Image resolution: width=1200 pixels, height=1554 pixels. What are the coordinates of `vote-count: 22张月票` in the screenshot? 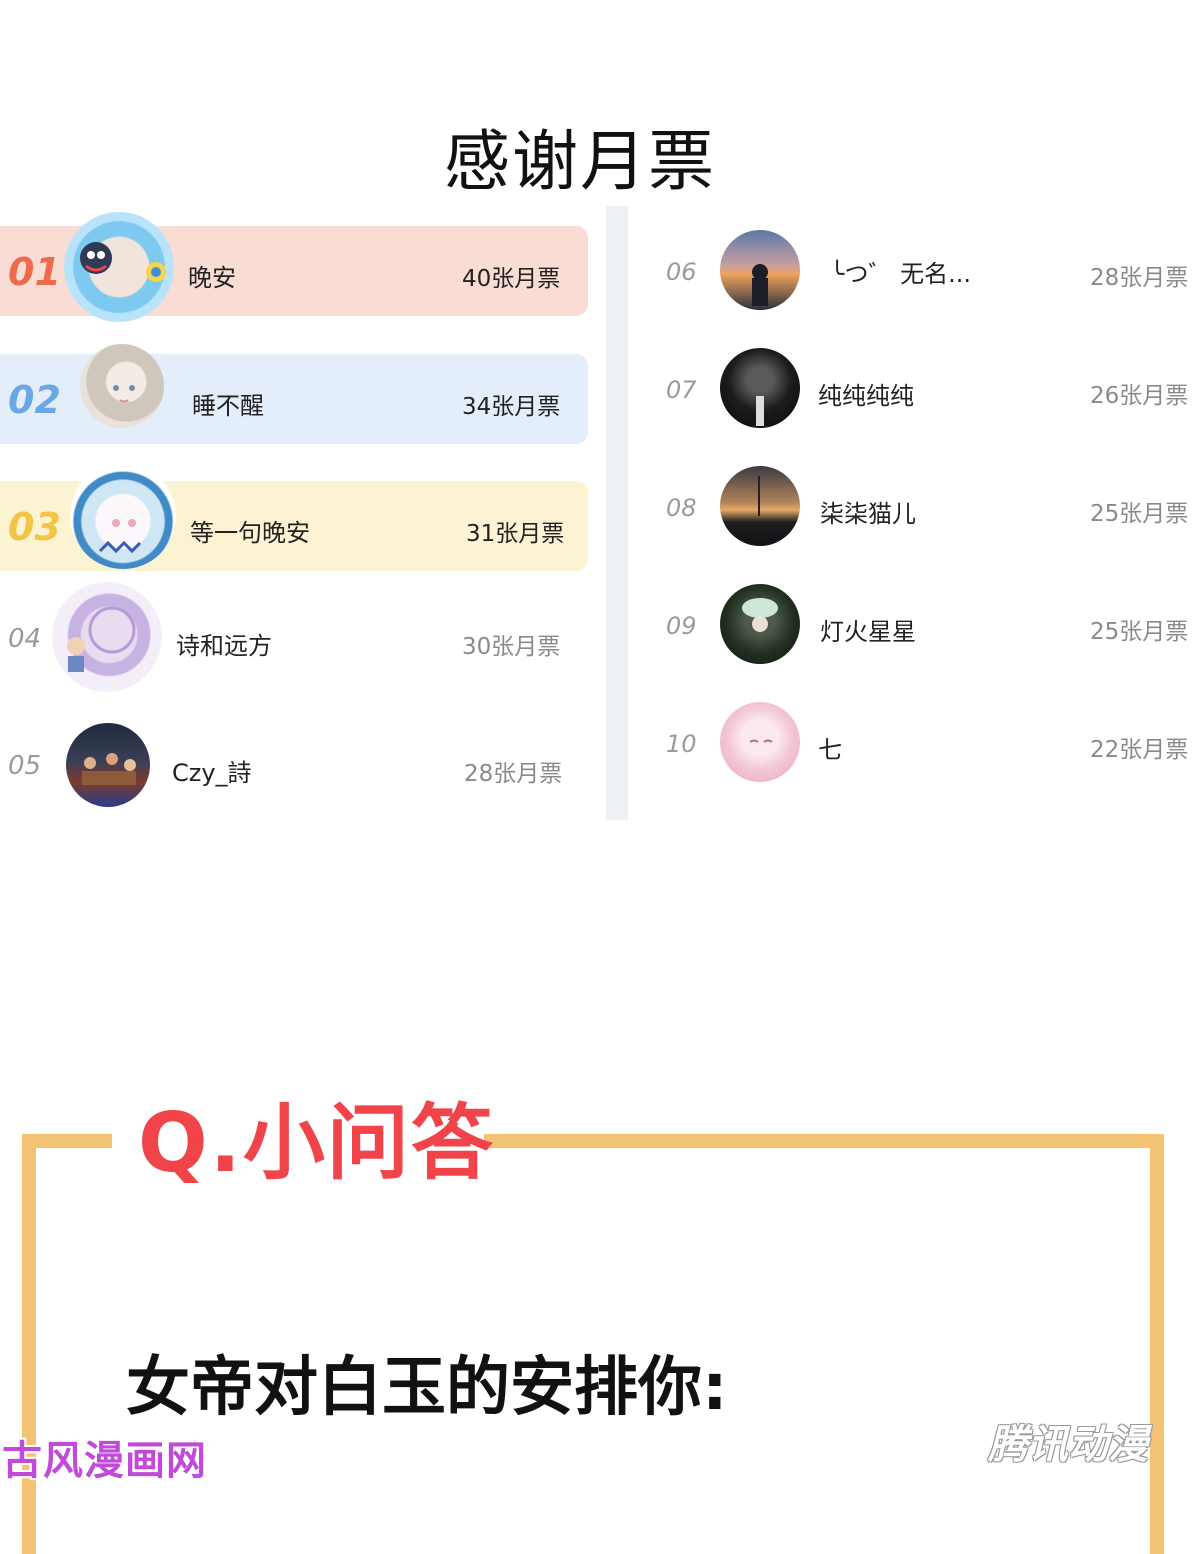 It's located at (1139, 750).